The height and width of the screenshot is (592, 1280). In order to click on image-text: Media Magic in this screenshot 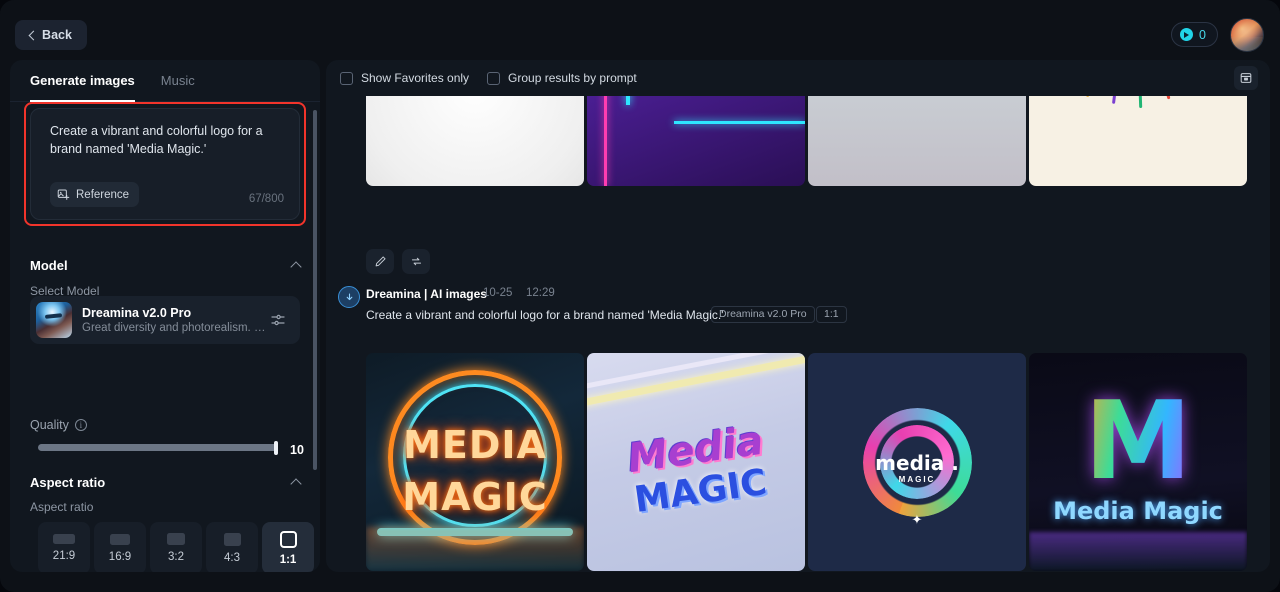, I will do `click(1138, 510)`.